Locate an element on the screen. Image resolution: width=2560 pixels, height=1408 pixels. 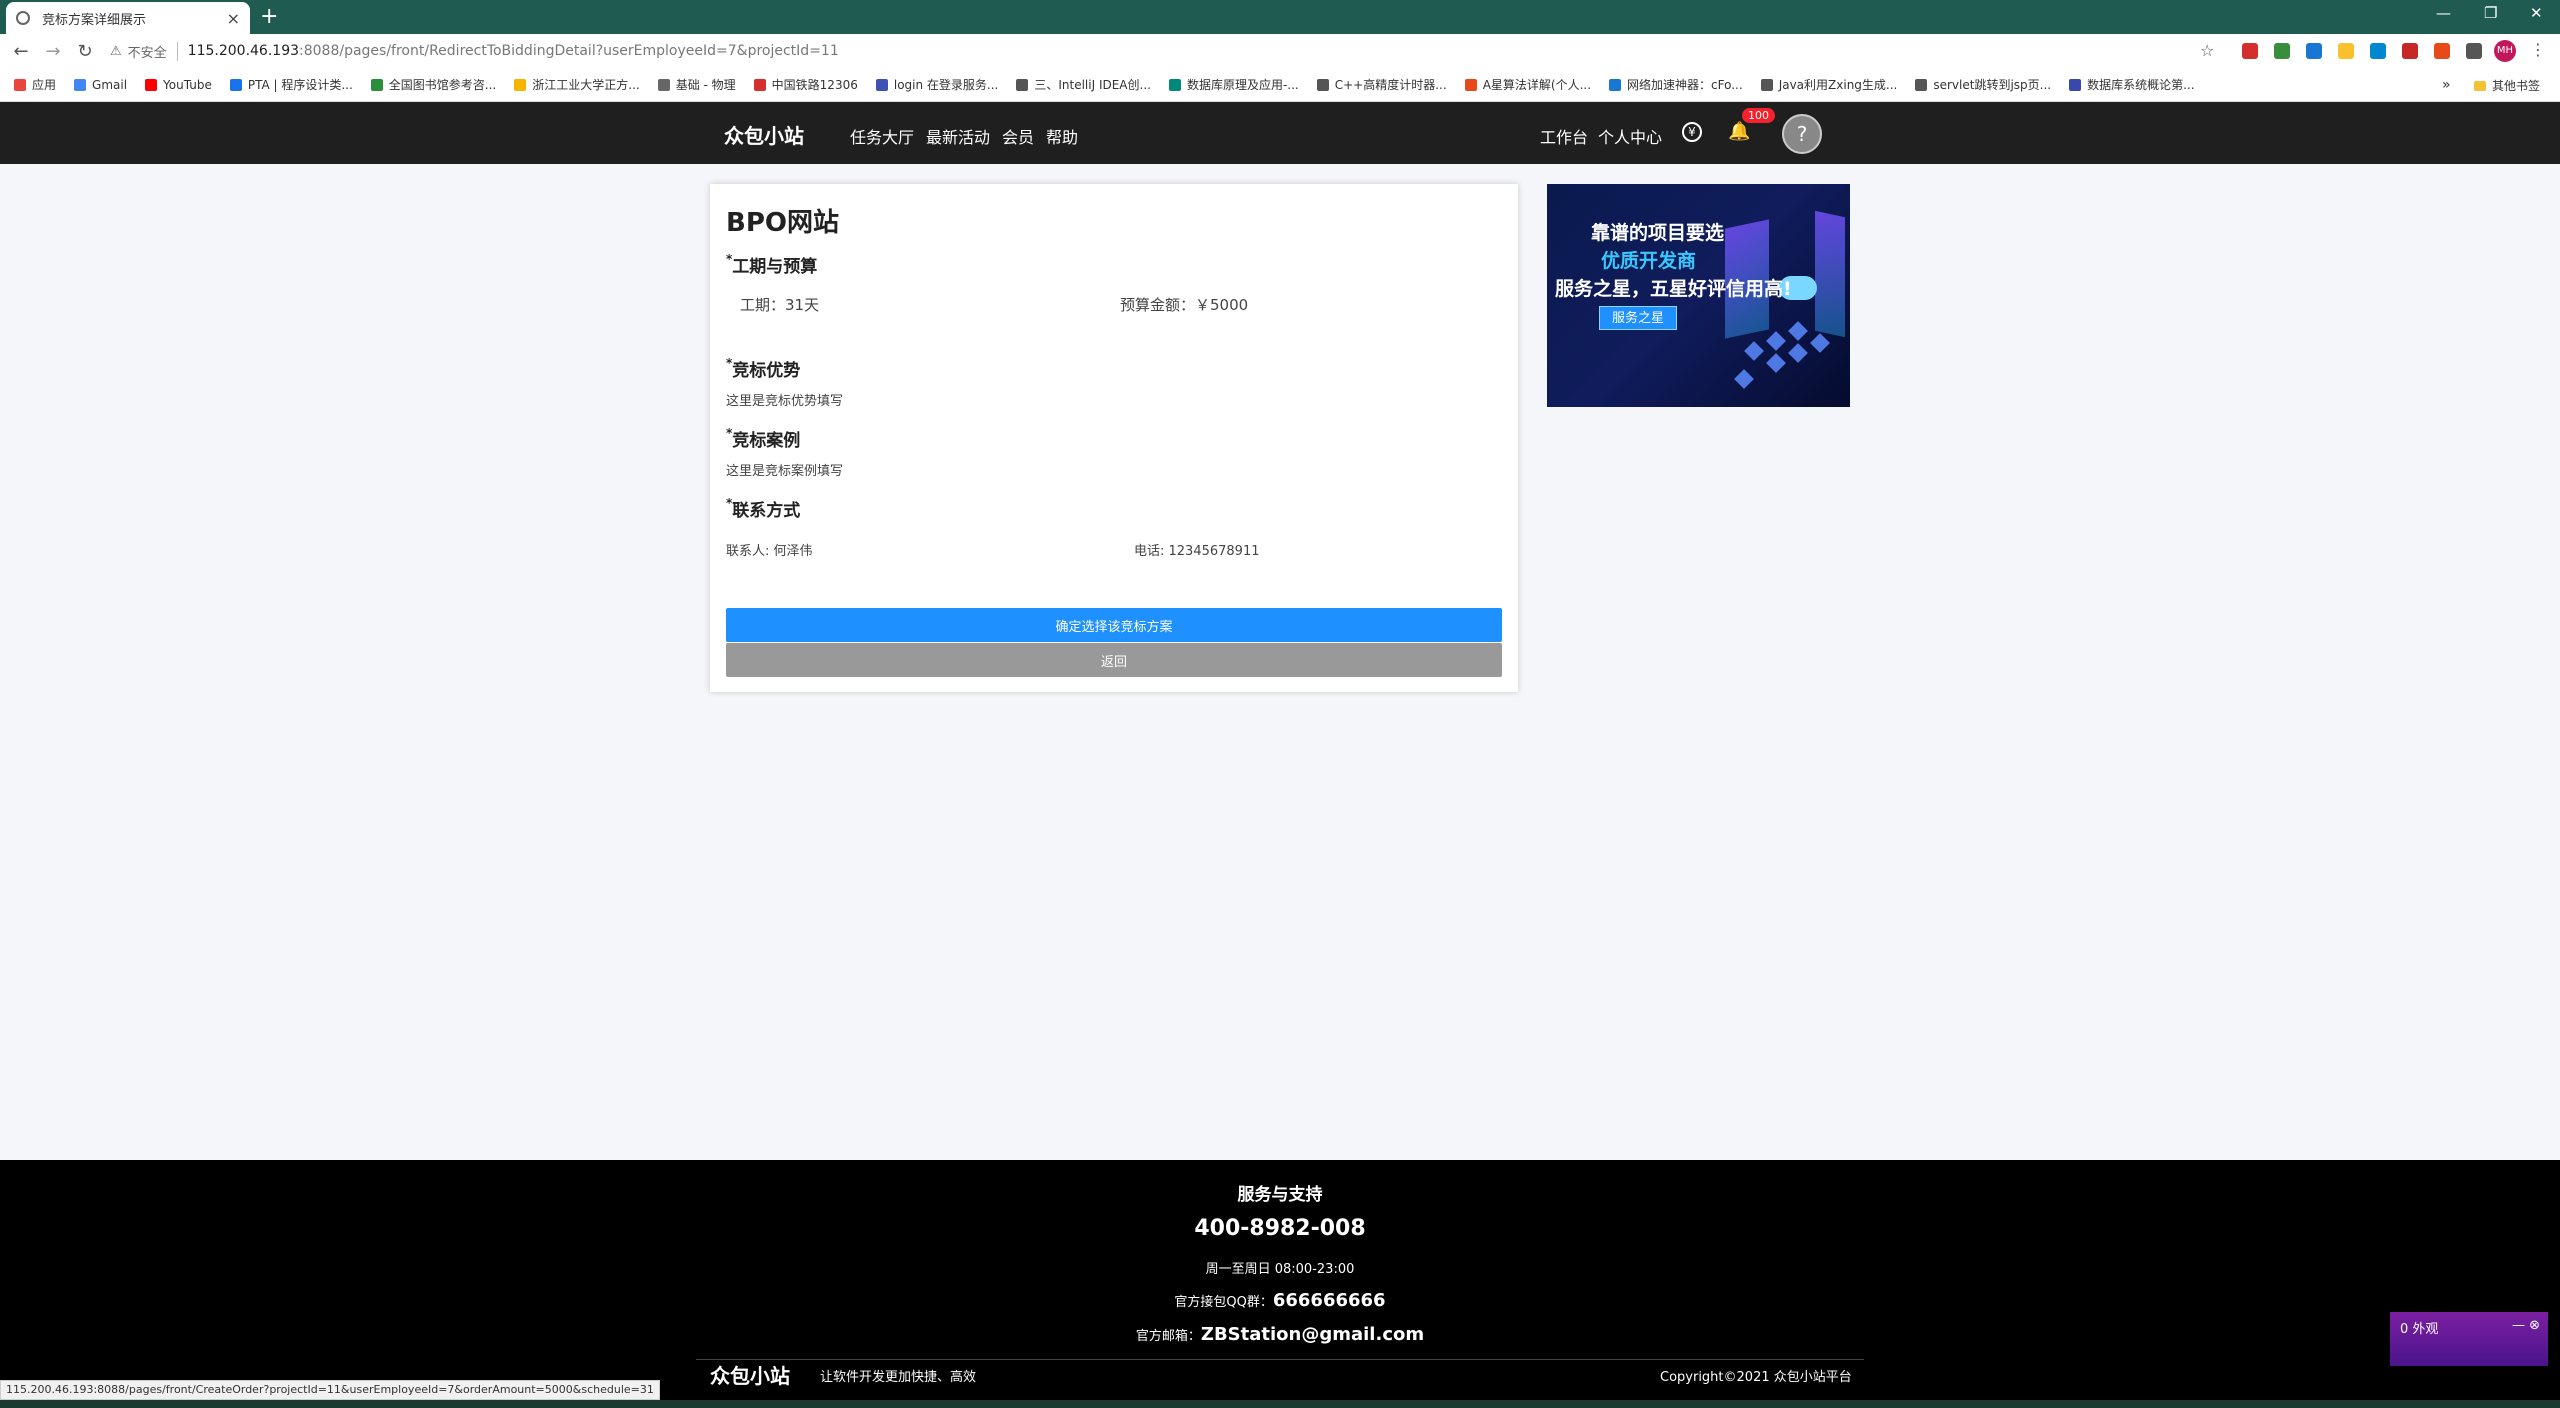
nav-task-hall: 任务大厅 is located at coordinates (882, 136).